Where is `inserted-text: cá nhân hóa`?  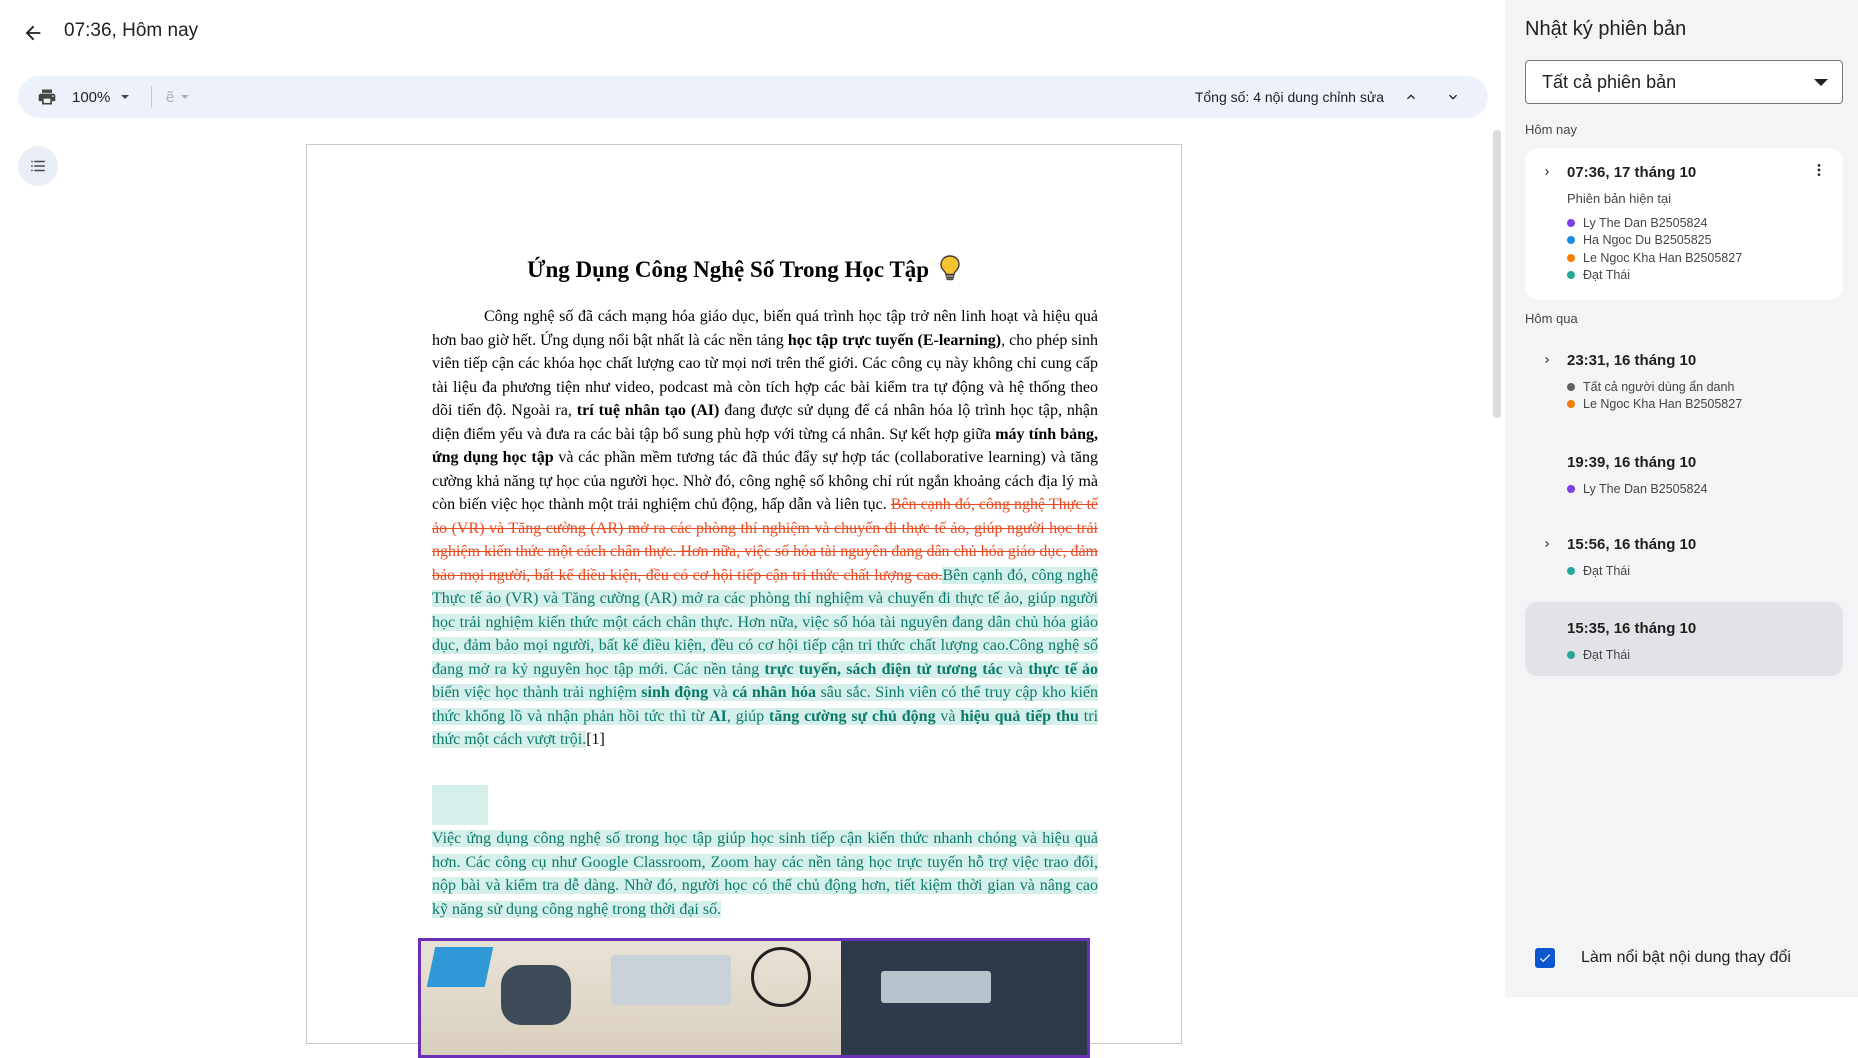 inserted-text: cá nhân hóa is located at coordinates (774, 692).